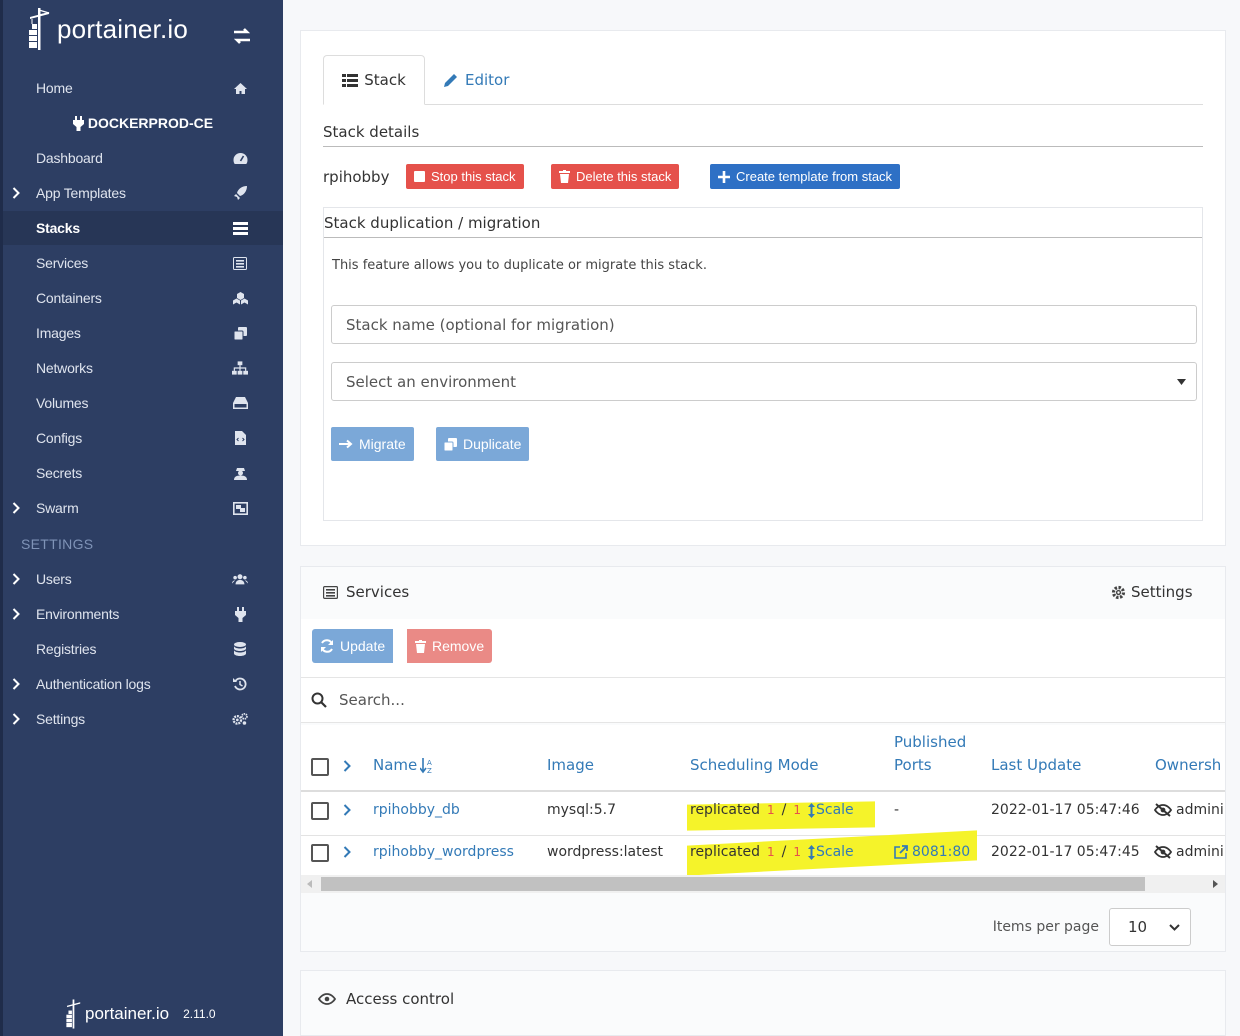  Describe the element at coordinates (374, 80) in the screenshot. I see `tab-stack: Stack` at that location.